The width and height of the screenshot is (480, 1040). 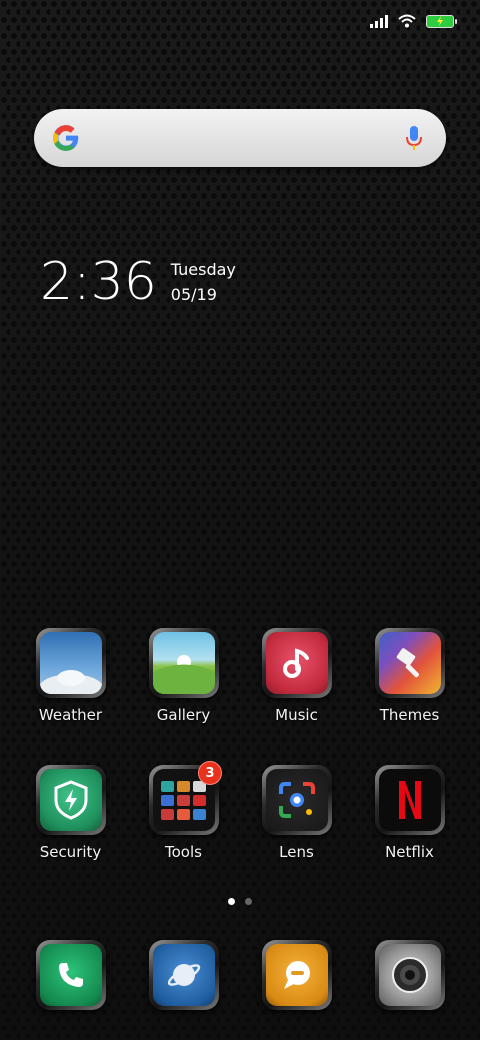 I want to click on paintbrush-icon, so click(x=409, y=663).